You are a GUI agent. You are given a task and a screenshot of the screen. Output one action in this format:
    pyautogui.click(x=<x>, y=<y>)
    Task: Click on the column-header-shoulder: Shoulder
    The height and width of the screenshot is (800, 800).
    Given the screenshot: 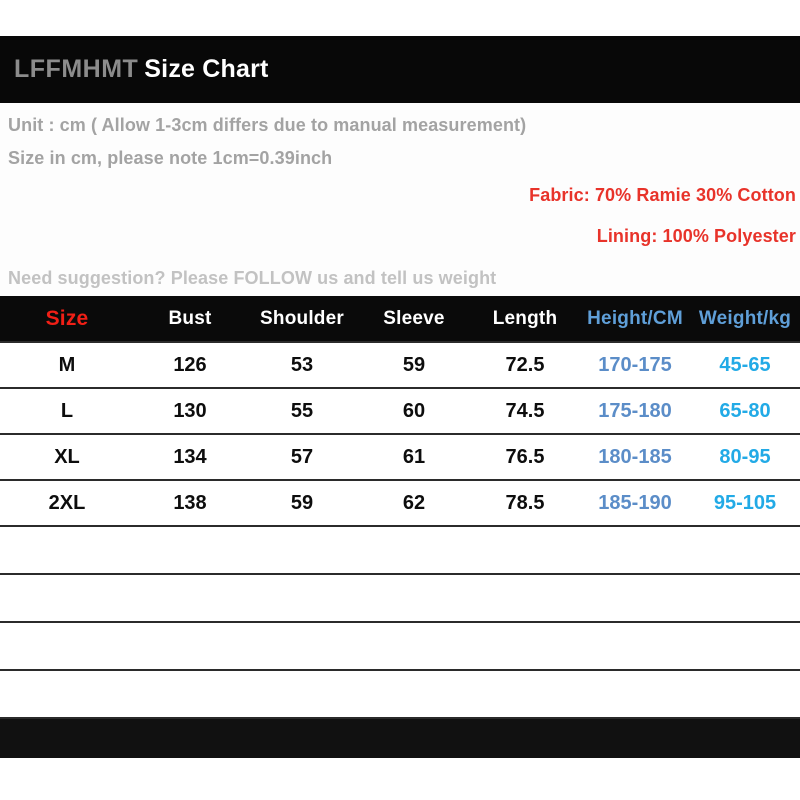 What is the action you would take?
    pyautogui.click(x=302, y=318)
    